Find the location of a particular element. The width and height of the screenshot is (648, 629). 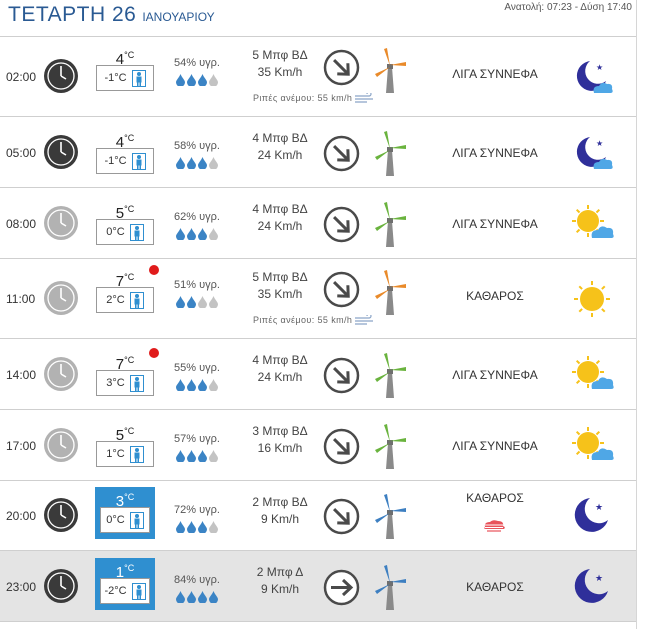

humidity: 51% υγρ. is located at coordinates (197, 293).